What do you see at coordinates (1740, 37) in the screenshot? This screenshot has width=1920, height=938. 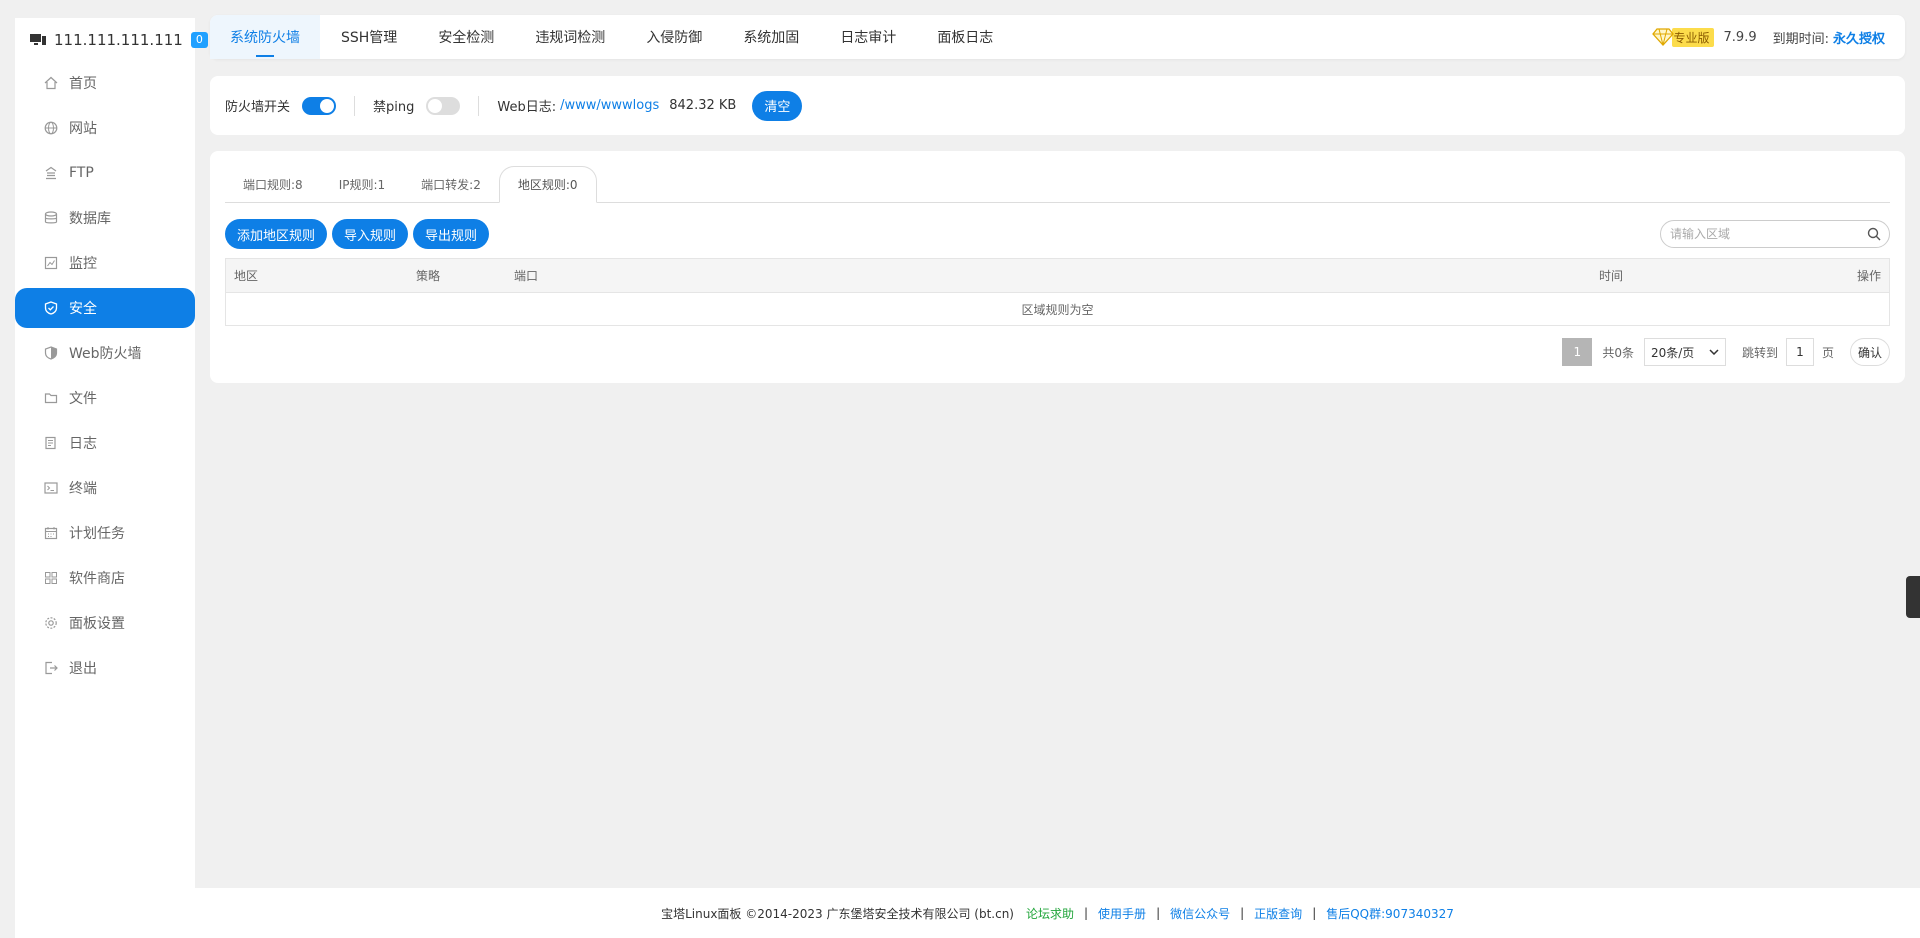 I see `version: 7.9.9` at bounding box center [1740, 37].